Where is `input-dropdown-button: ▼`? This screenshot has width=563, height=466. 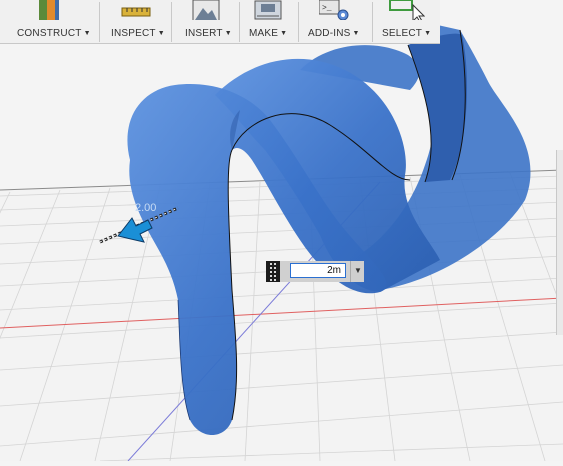
input-dropdown-button: ▼ is located at coordinates (357, 271).